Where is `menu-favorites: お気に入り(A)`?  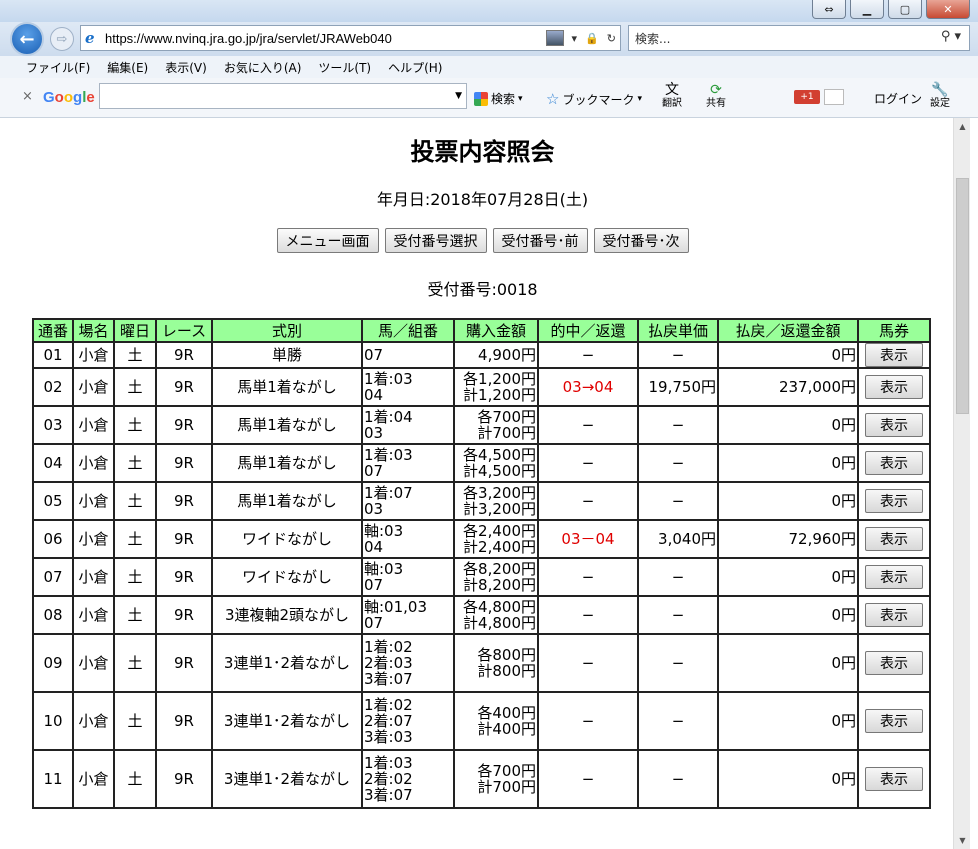
menu-favorites: お気に入り(A) is located at coordinates (263, 67).